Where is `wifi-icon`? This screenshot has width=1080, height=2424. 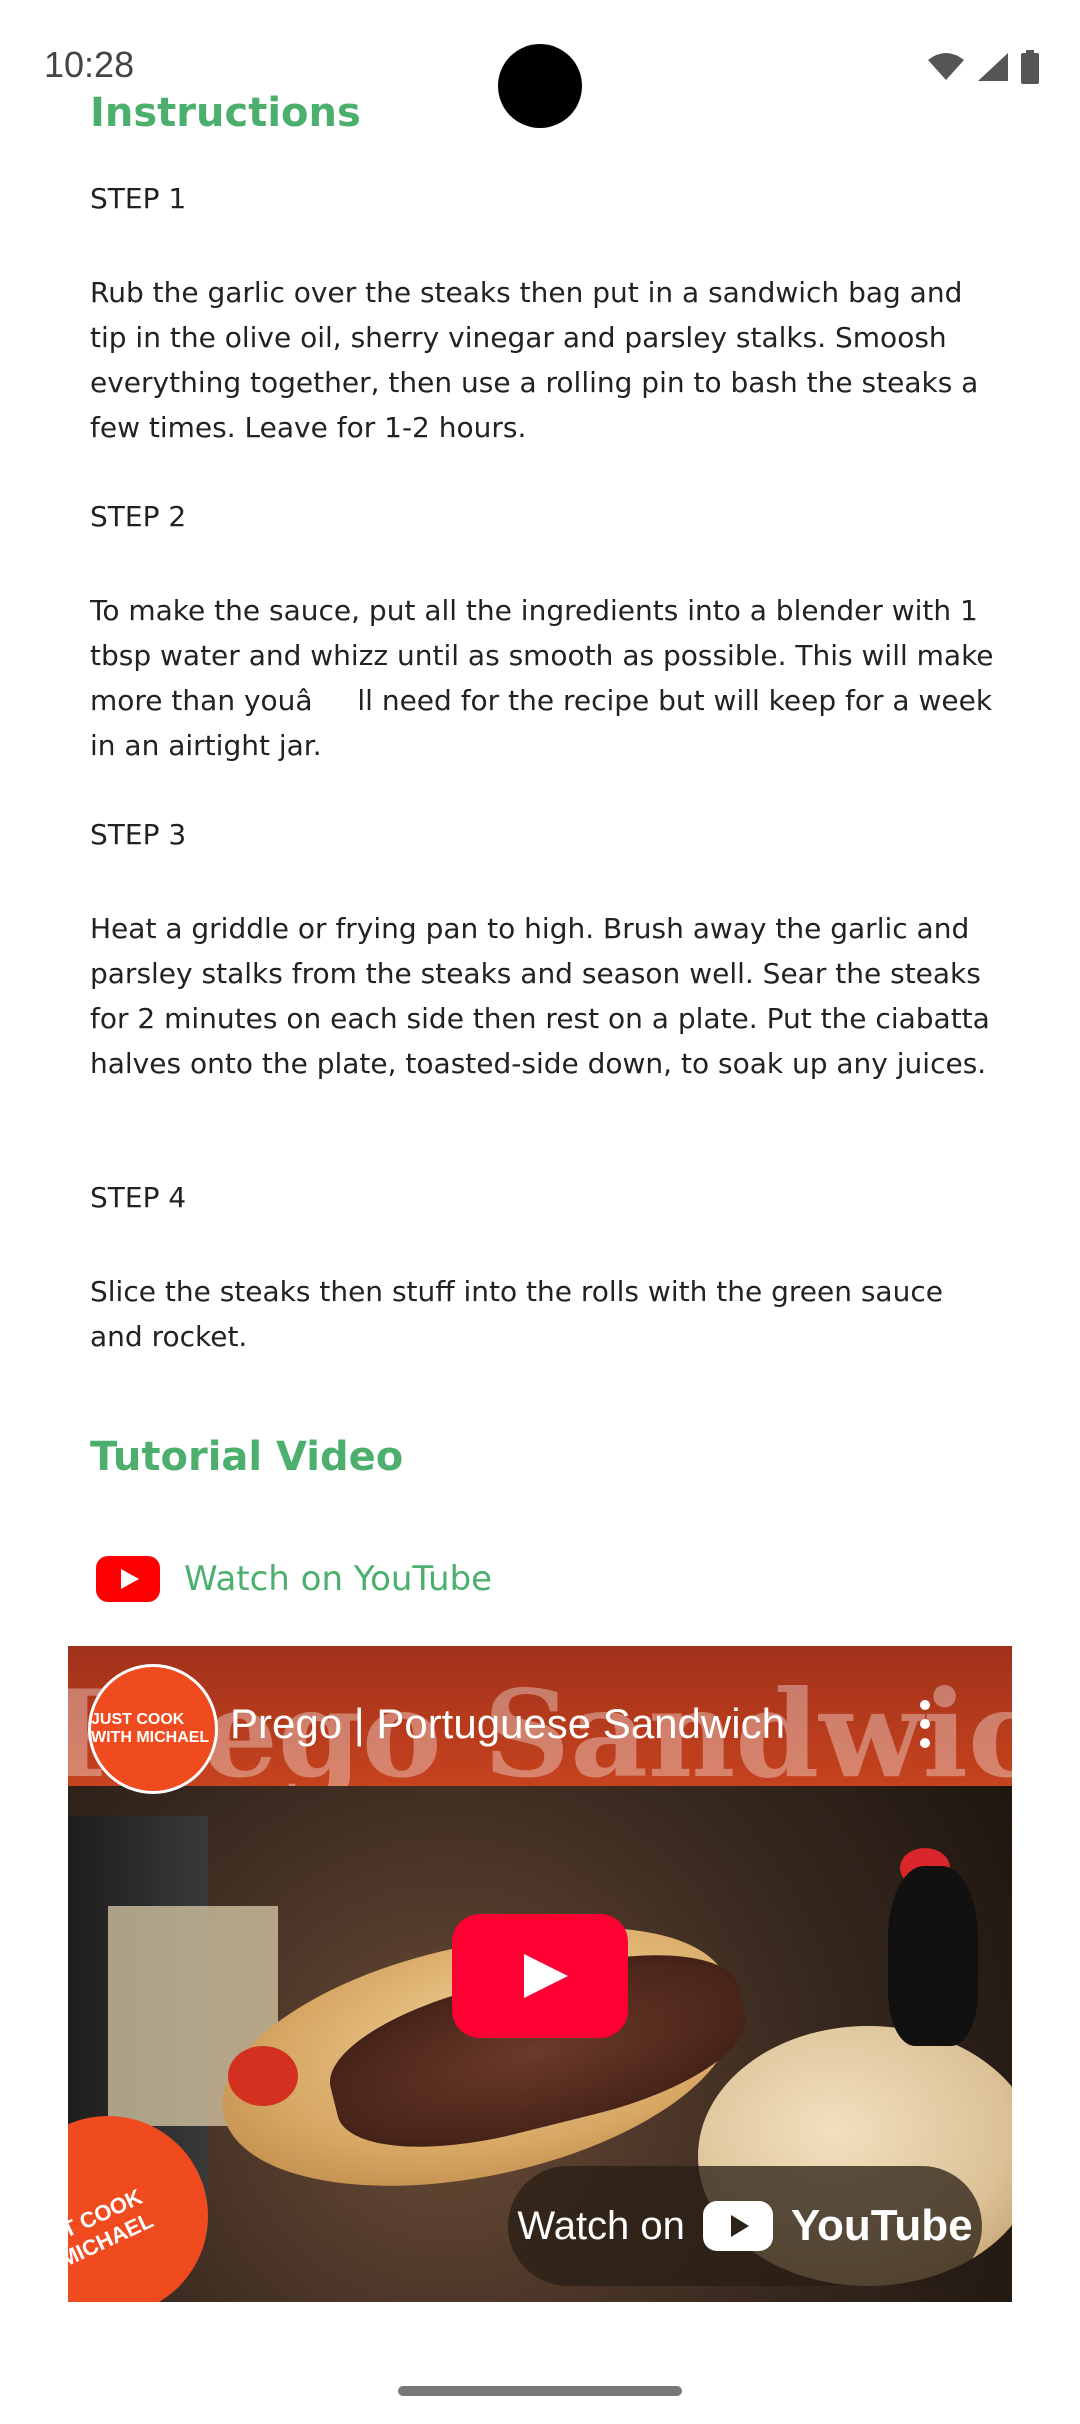 wifi-icon is located at coordinates (946, 66).